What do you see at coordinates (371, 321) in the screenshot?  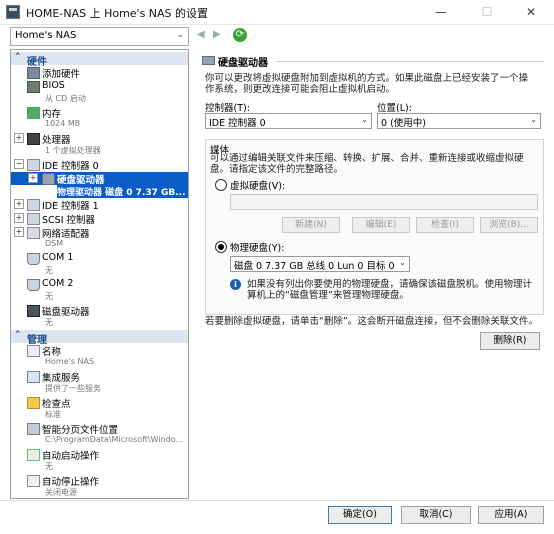 I see `remove-description: 若要删除虚拟硬盘，请单击“删除”。这会断开磁盘连接，但不会删除关联文件。` at bounding box center [371, 321].